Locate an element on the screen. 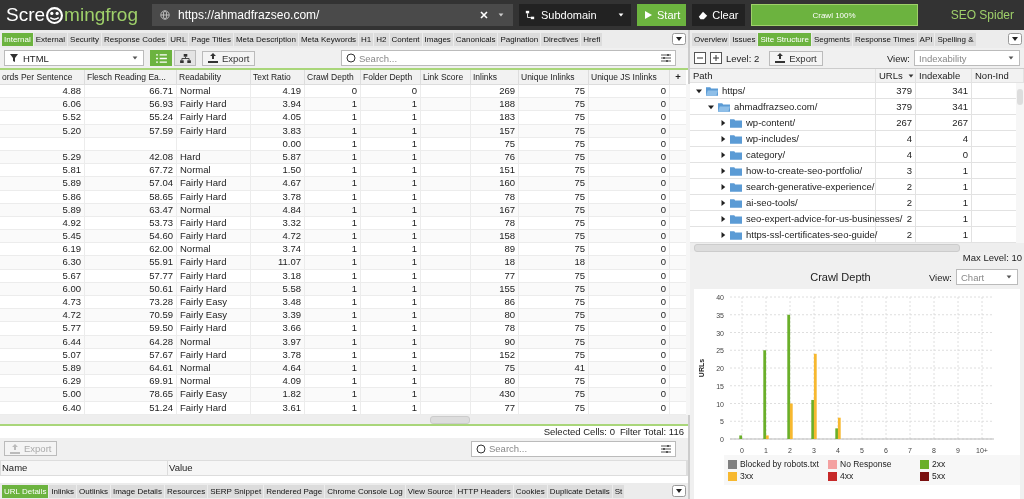 The image size is (1024, 499). tab: Hrefl is located at coordinates (592, 39).